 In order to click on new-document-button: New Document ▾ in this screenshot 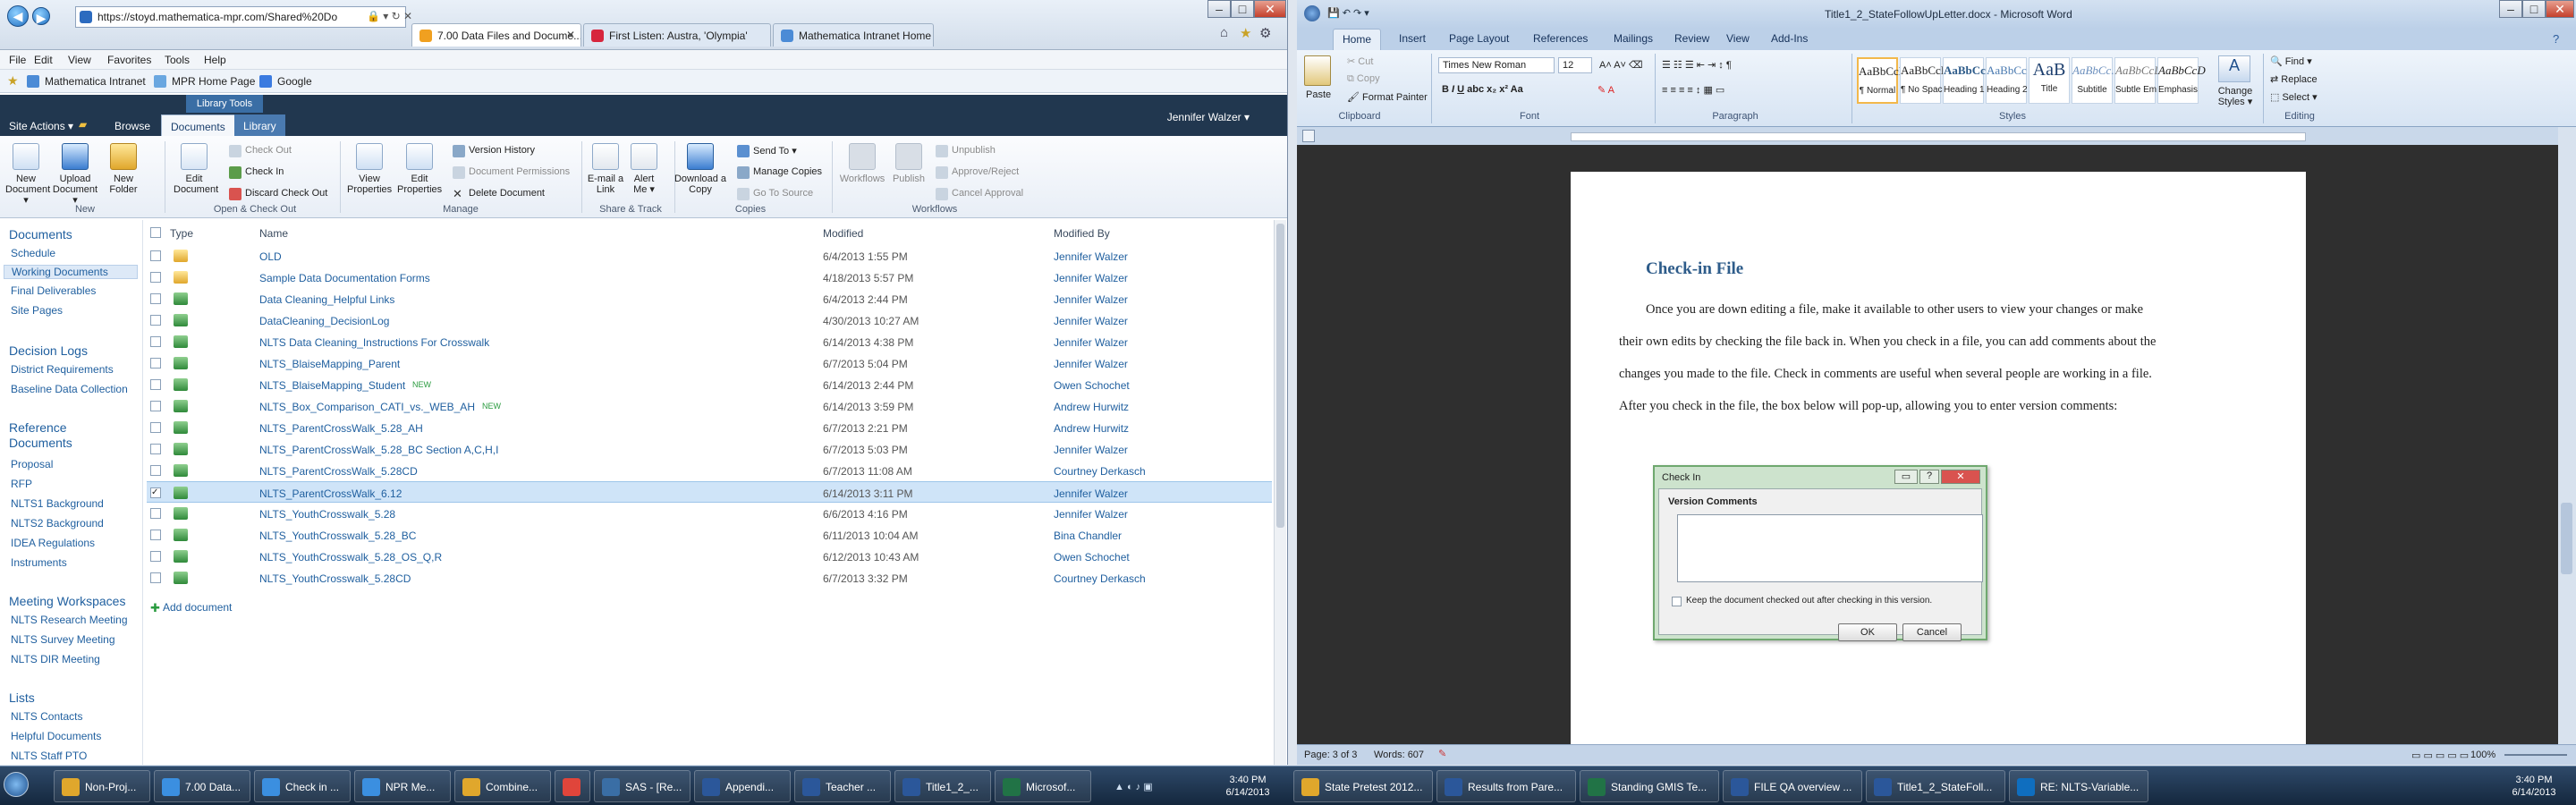, I will do `click(27, 174)`.